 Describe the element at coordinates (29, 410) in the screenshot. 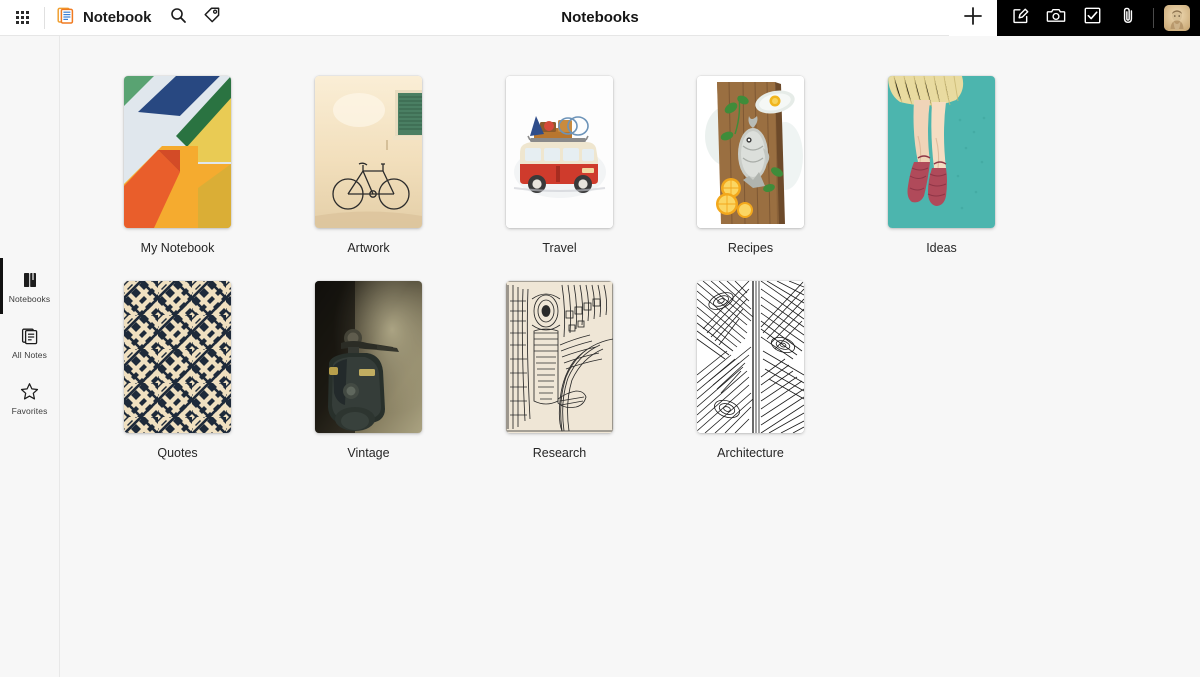

I see `sidebar-item-label: Favorites` at that location.